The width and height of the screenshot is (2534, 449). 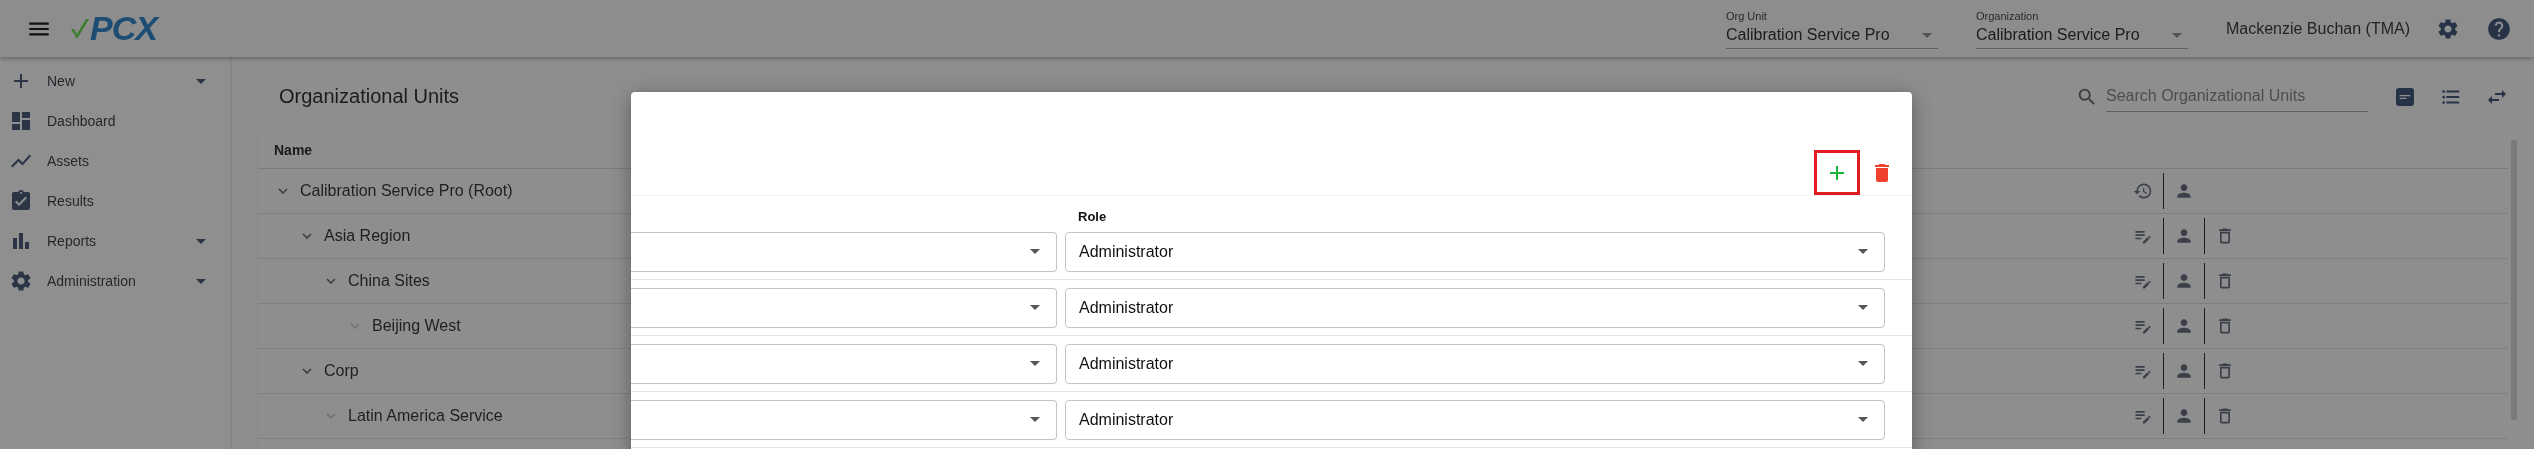 I want to click on column-header: Name, so click(x=293, y=150).